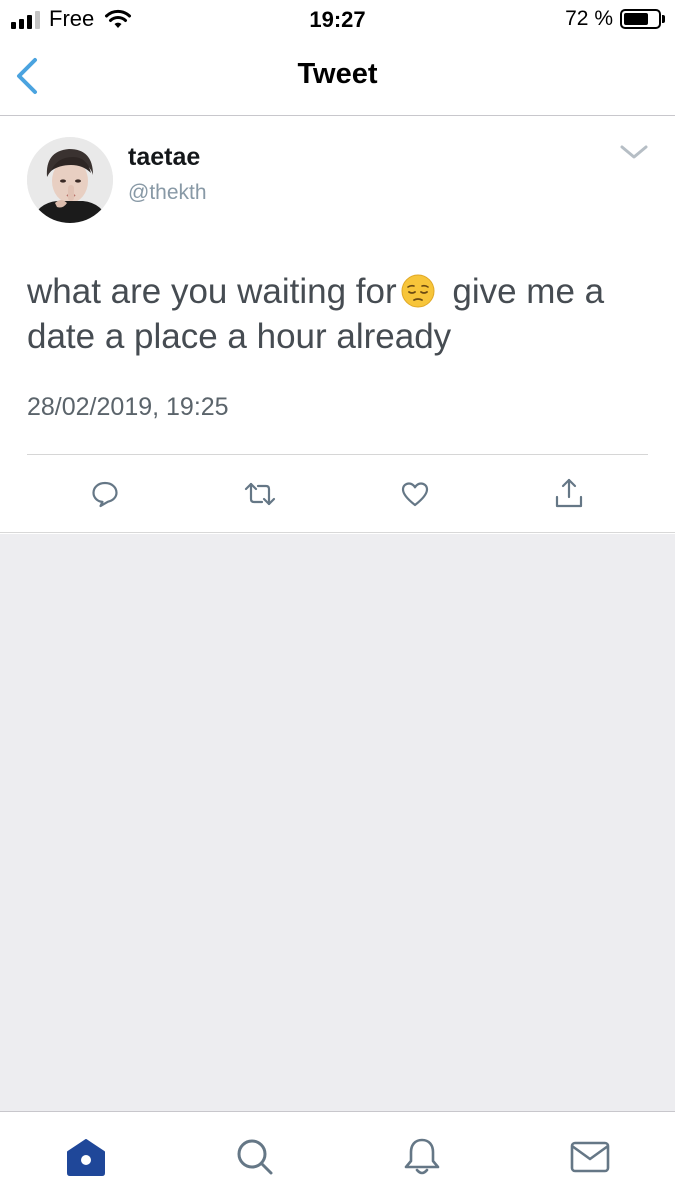  I want to click on battery-percentage: 72 %, so click(589, 18).